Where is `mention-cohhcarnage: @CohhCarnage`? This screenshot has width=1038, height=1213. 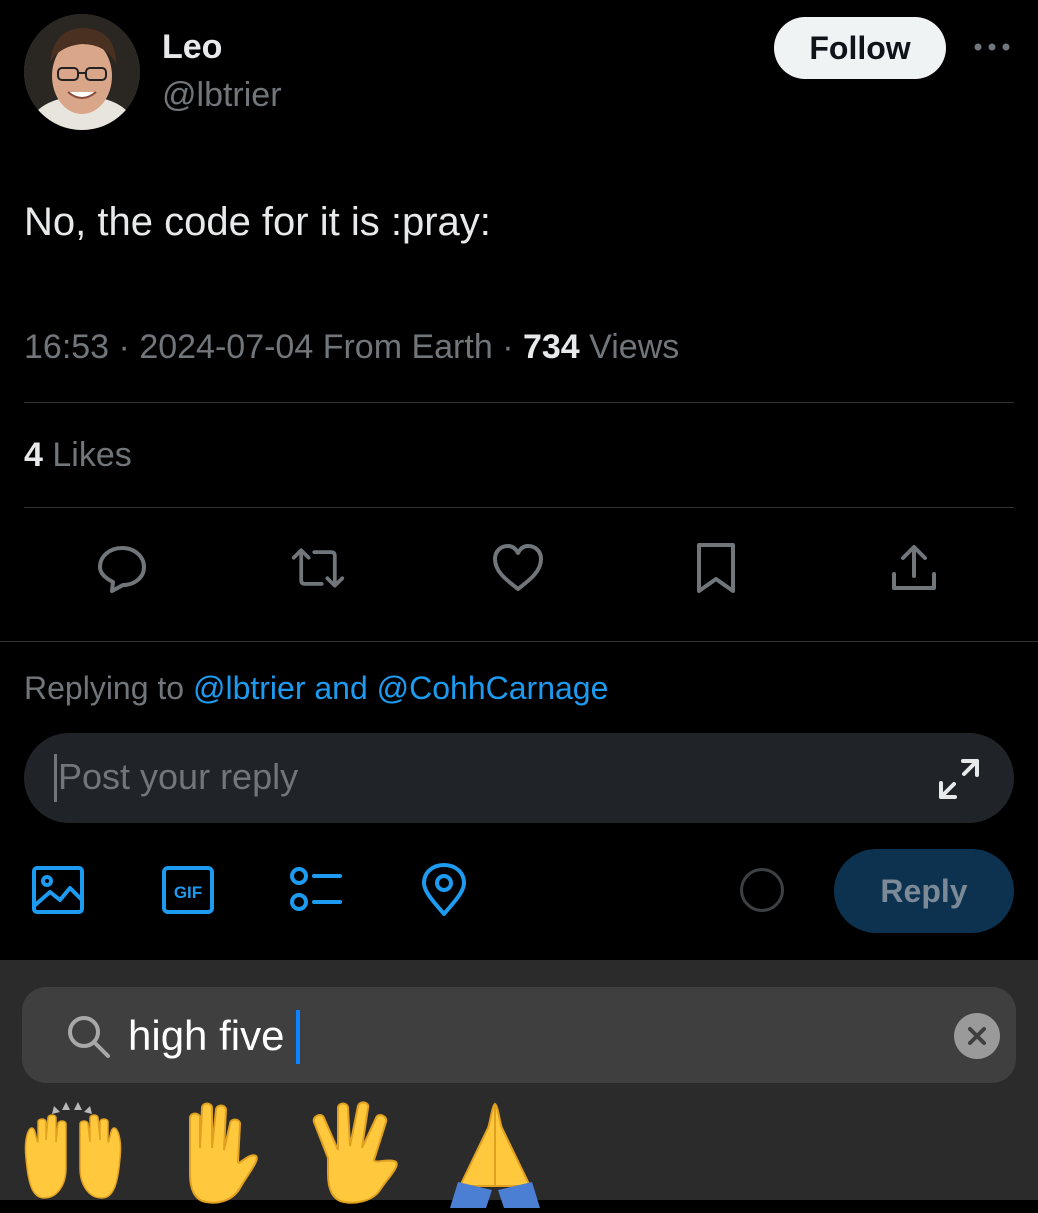
mention-cohhcarnage: @CohhCarnage is located at coordinates (493, 688).